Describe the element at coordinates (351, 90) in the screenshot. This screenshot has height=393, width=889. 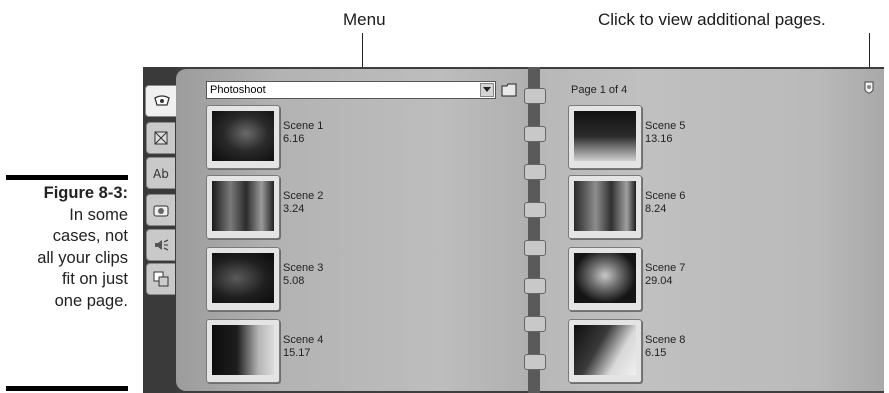
I see `album-menu-dropdown: Photoshoot` at that location.